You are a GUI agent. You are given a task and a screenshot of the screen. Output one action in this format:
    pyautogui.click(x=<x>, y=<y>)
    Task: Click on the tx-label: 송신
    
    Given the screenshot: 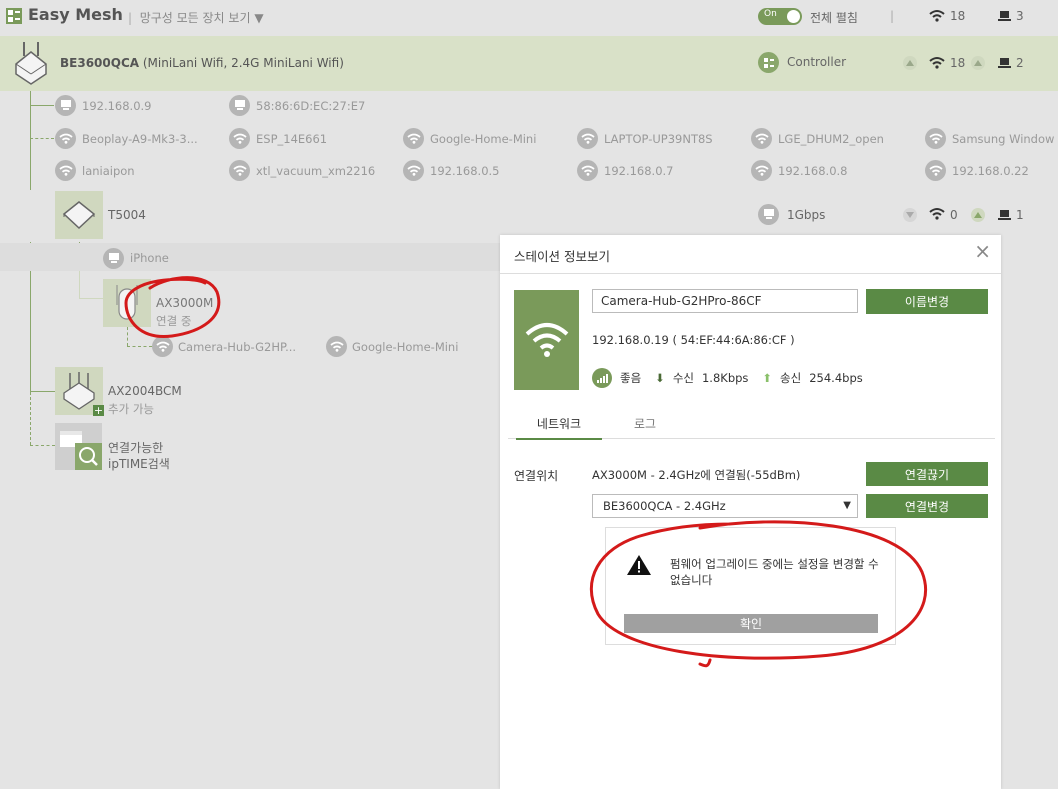 What is the action you would take?
    pyautogui.click(x=791, y=378)
    